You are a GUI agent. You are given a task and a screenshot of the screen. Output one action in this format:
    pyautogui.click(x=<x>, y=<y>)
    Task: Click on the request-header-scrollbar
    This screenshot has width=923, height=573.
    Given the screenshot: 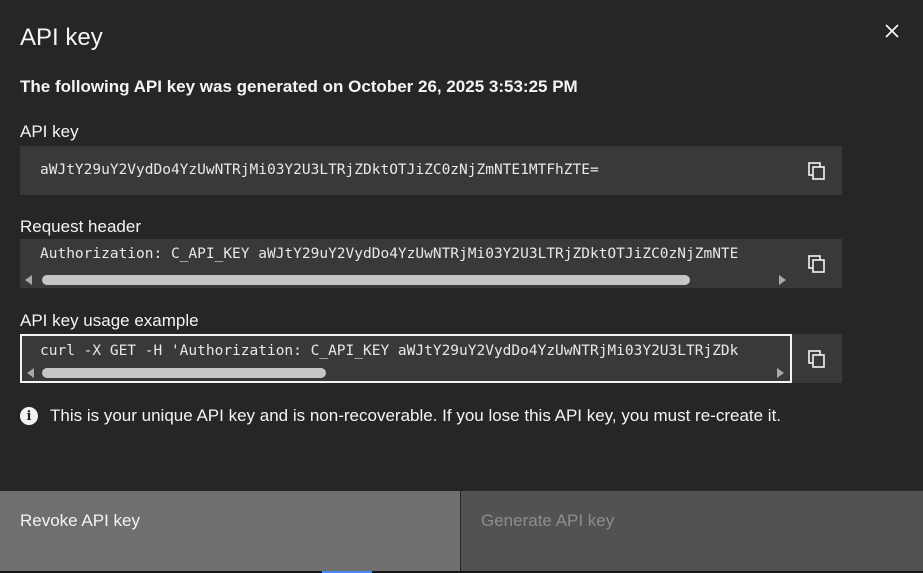 What is the action you would take?
    pyautogui.click(x=406, y=279)
    